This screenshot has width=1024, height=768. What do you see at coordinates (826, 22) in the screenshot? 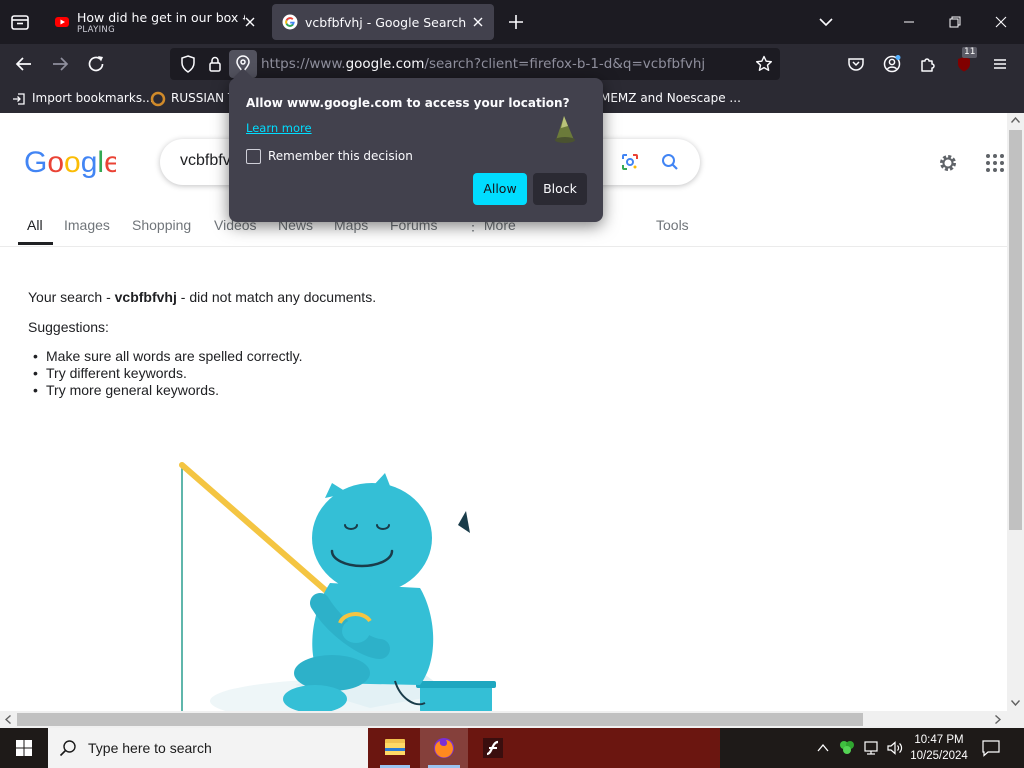
I see `list-all-tabs-icon` at bounding box center [826, 22].